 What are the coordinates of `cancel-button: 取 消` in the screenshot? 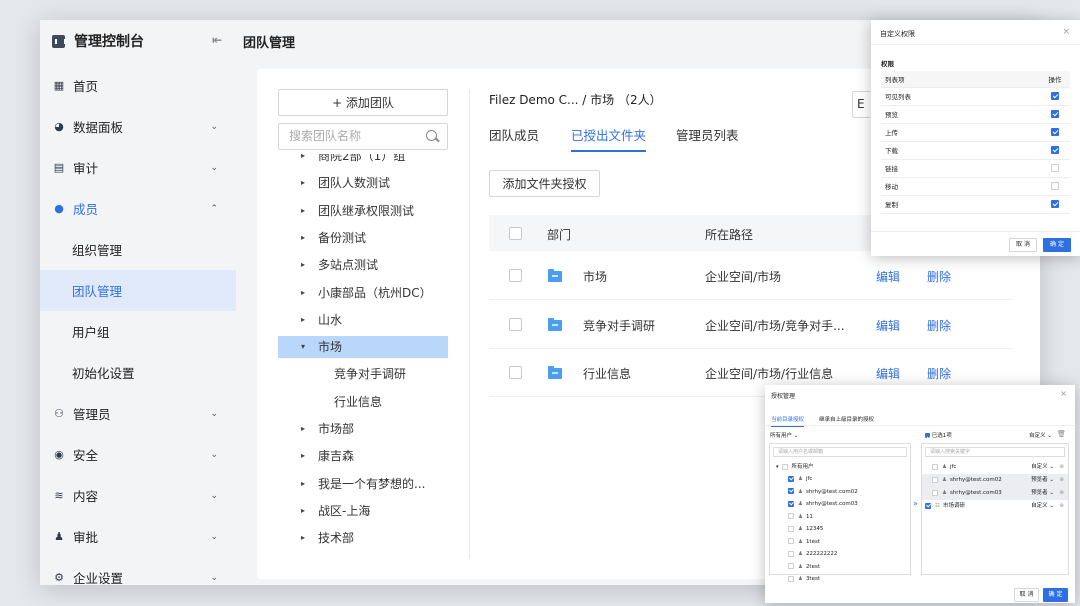 It's located at (1026, 595).